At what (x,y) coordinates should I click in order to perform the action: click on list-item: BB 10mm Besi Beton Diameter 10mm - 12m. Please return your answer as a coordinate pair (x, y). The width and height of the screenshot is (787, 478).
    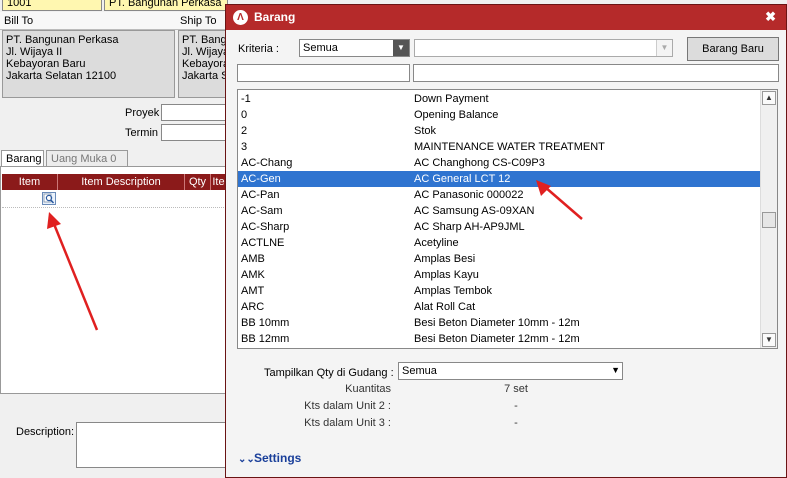
    Looking at the image, I should click on (499, 323).